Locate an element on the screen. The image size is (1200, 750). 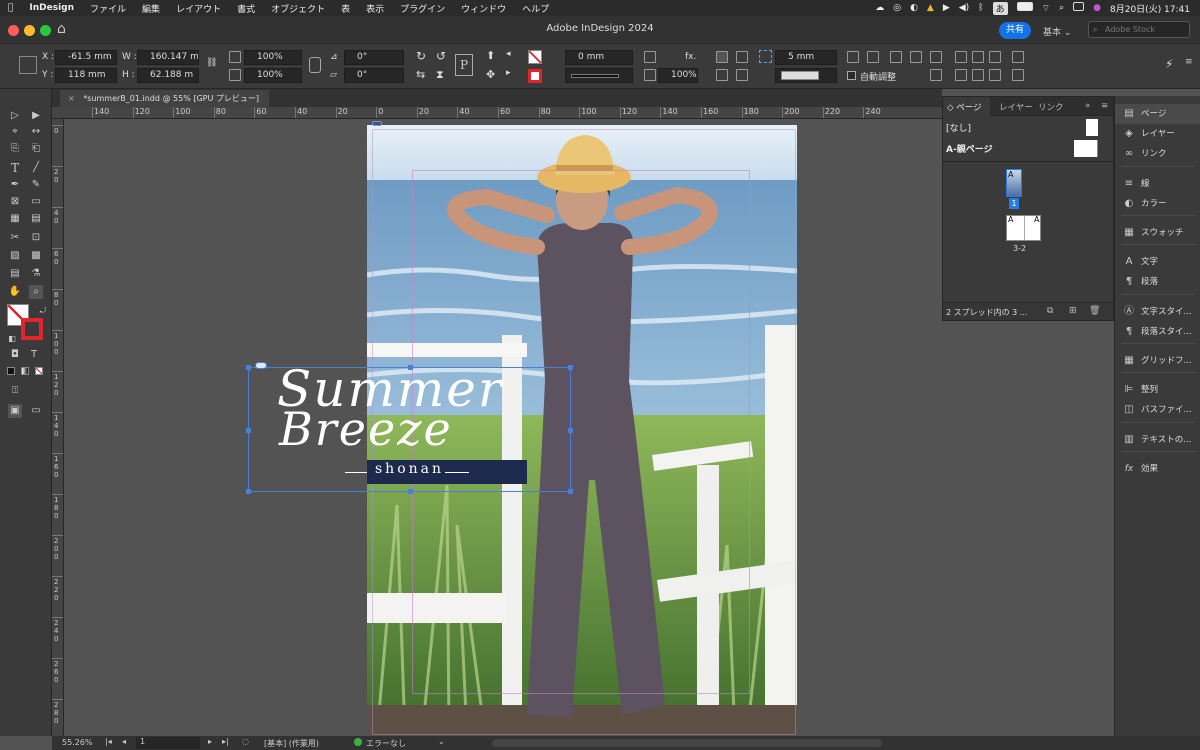
line-tool-icon: ╱ is located at coordinates (36, 168).